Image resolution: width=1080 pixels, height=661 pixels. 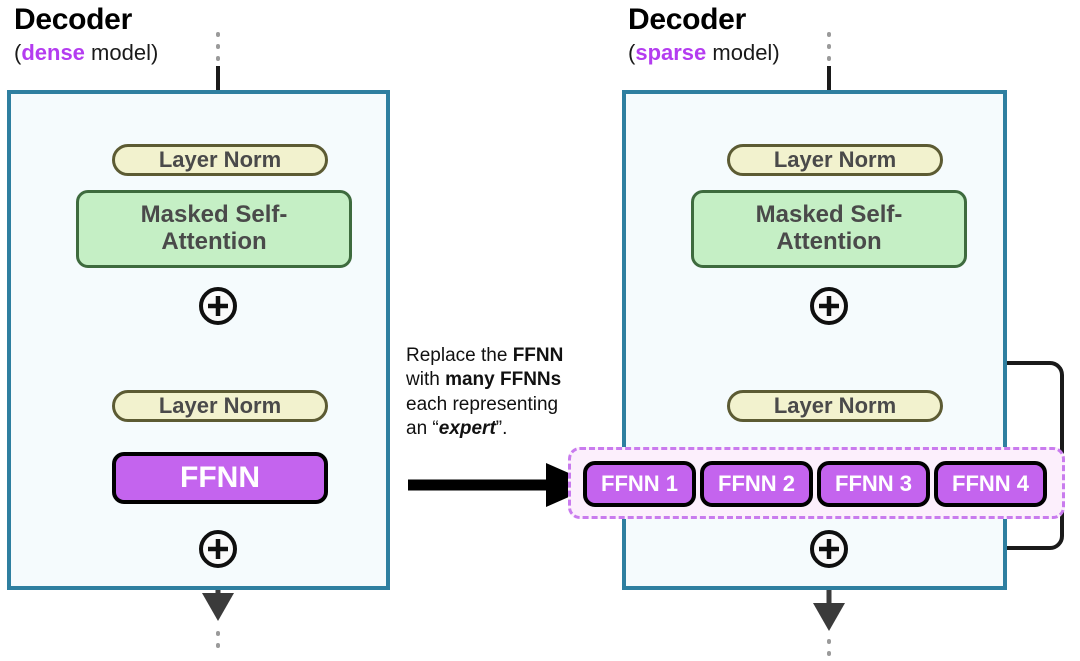 I want to click on experts-container: FFNN 1 FFNN 2 FFNN 3 FFNN 4, so click(x=816, y=483).